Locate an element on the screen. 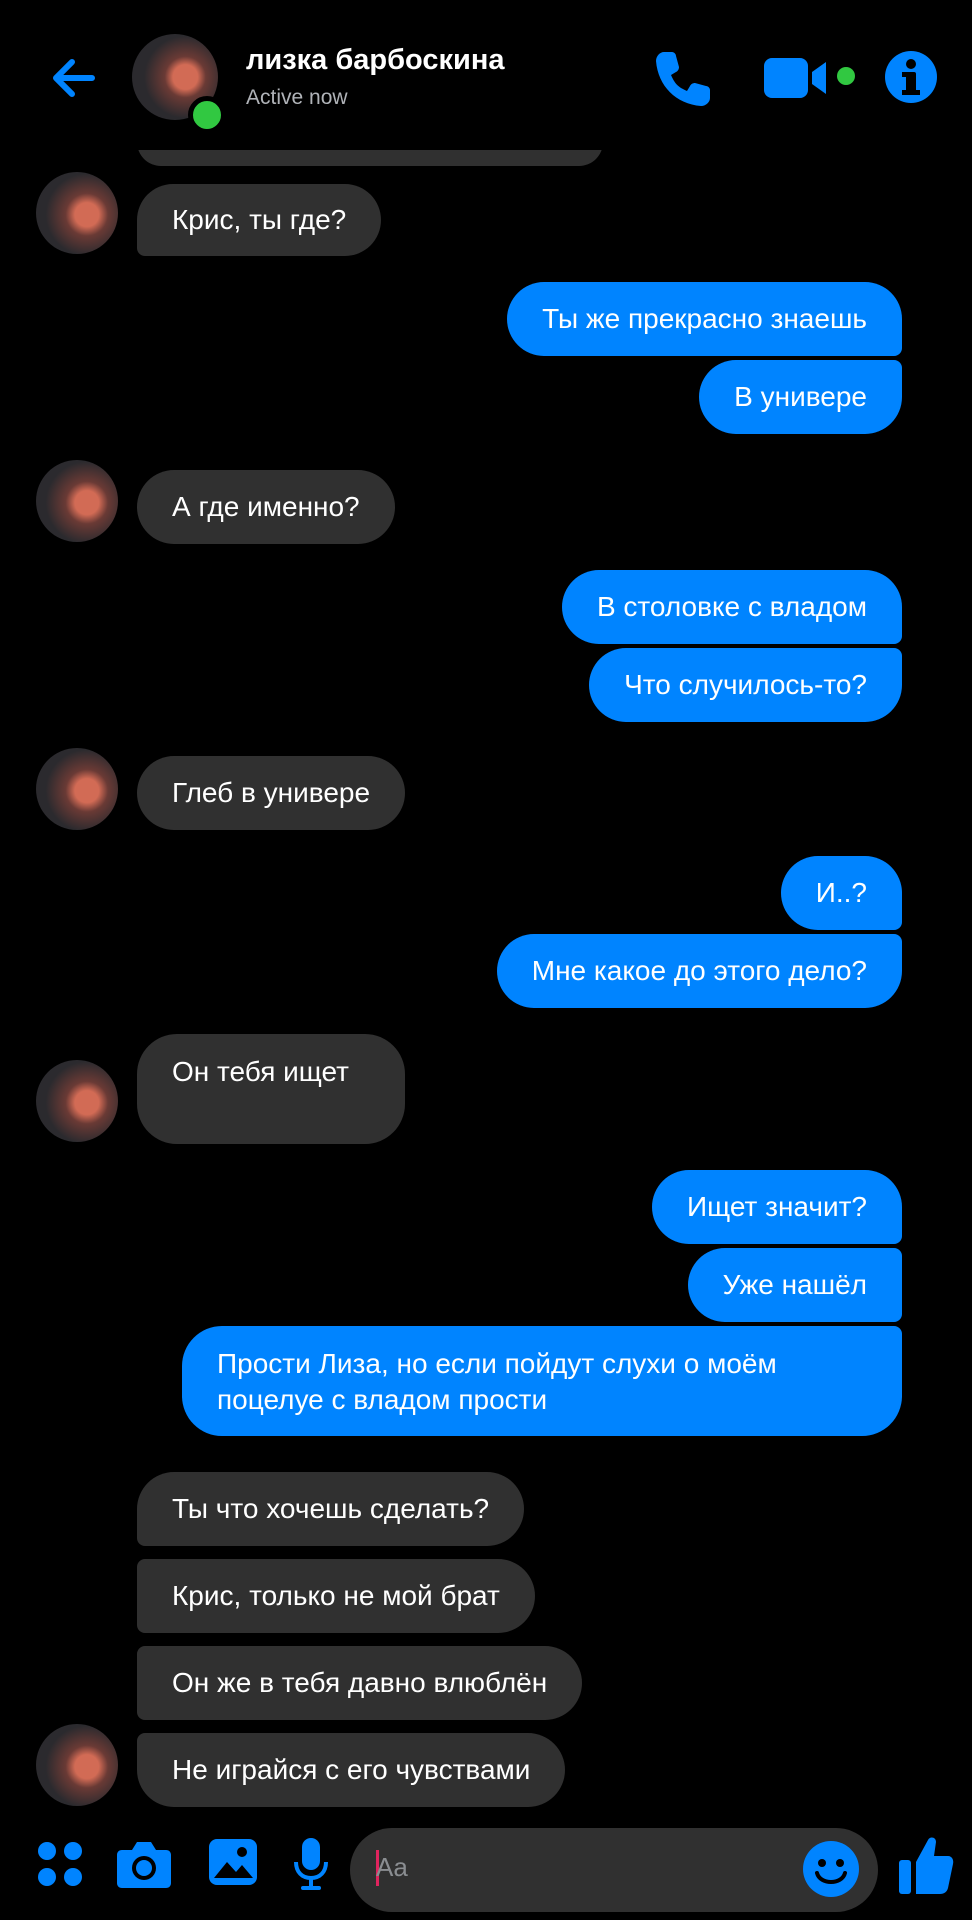  info-icon is located at coordinates (911, 77).